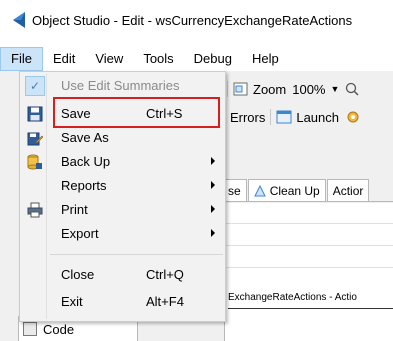 Image resolution: width=393 pixels, height=341 pixels. Describe the element at coordinates (243, 117) in the screenshot. I see `errors-button: ) Errors` at that location.